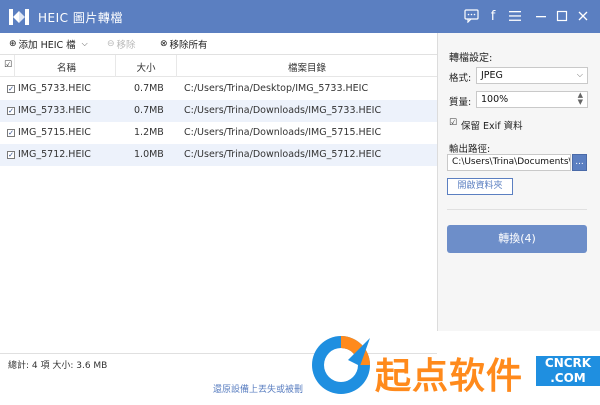 The image size is (600, 405). I want to click on plus-circle-icon: ⊕, so click(13, 44).